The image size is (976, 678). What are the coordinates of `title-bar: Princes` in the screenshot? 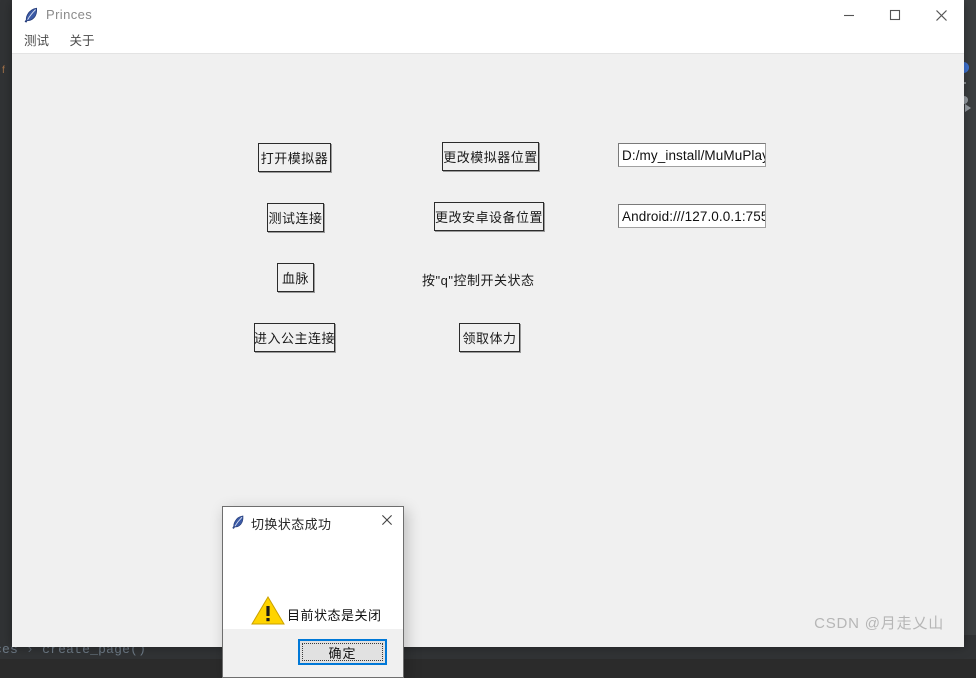 It's located at (488, 15).